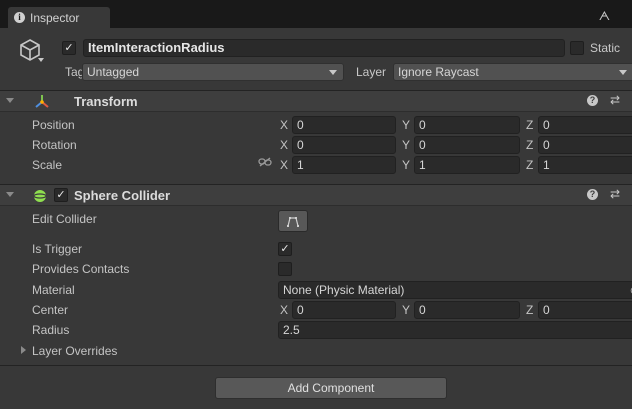  Describe the element at coordinates (284, 145) in the screenshot. I see `rotation-x-label: X` at that location.